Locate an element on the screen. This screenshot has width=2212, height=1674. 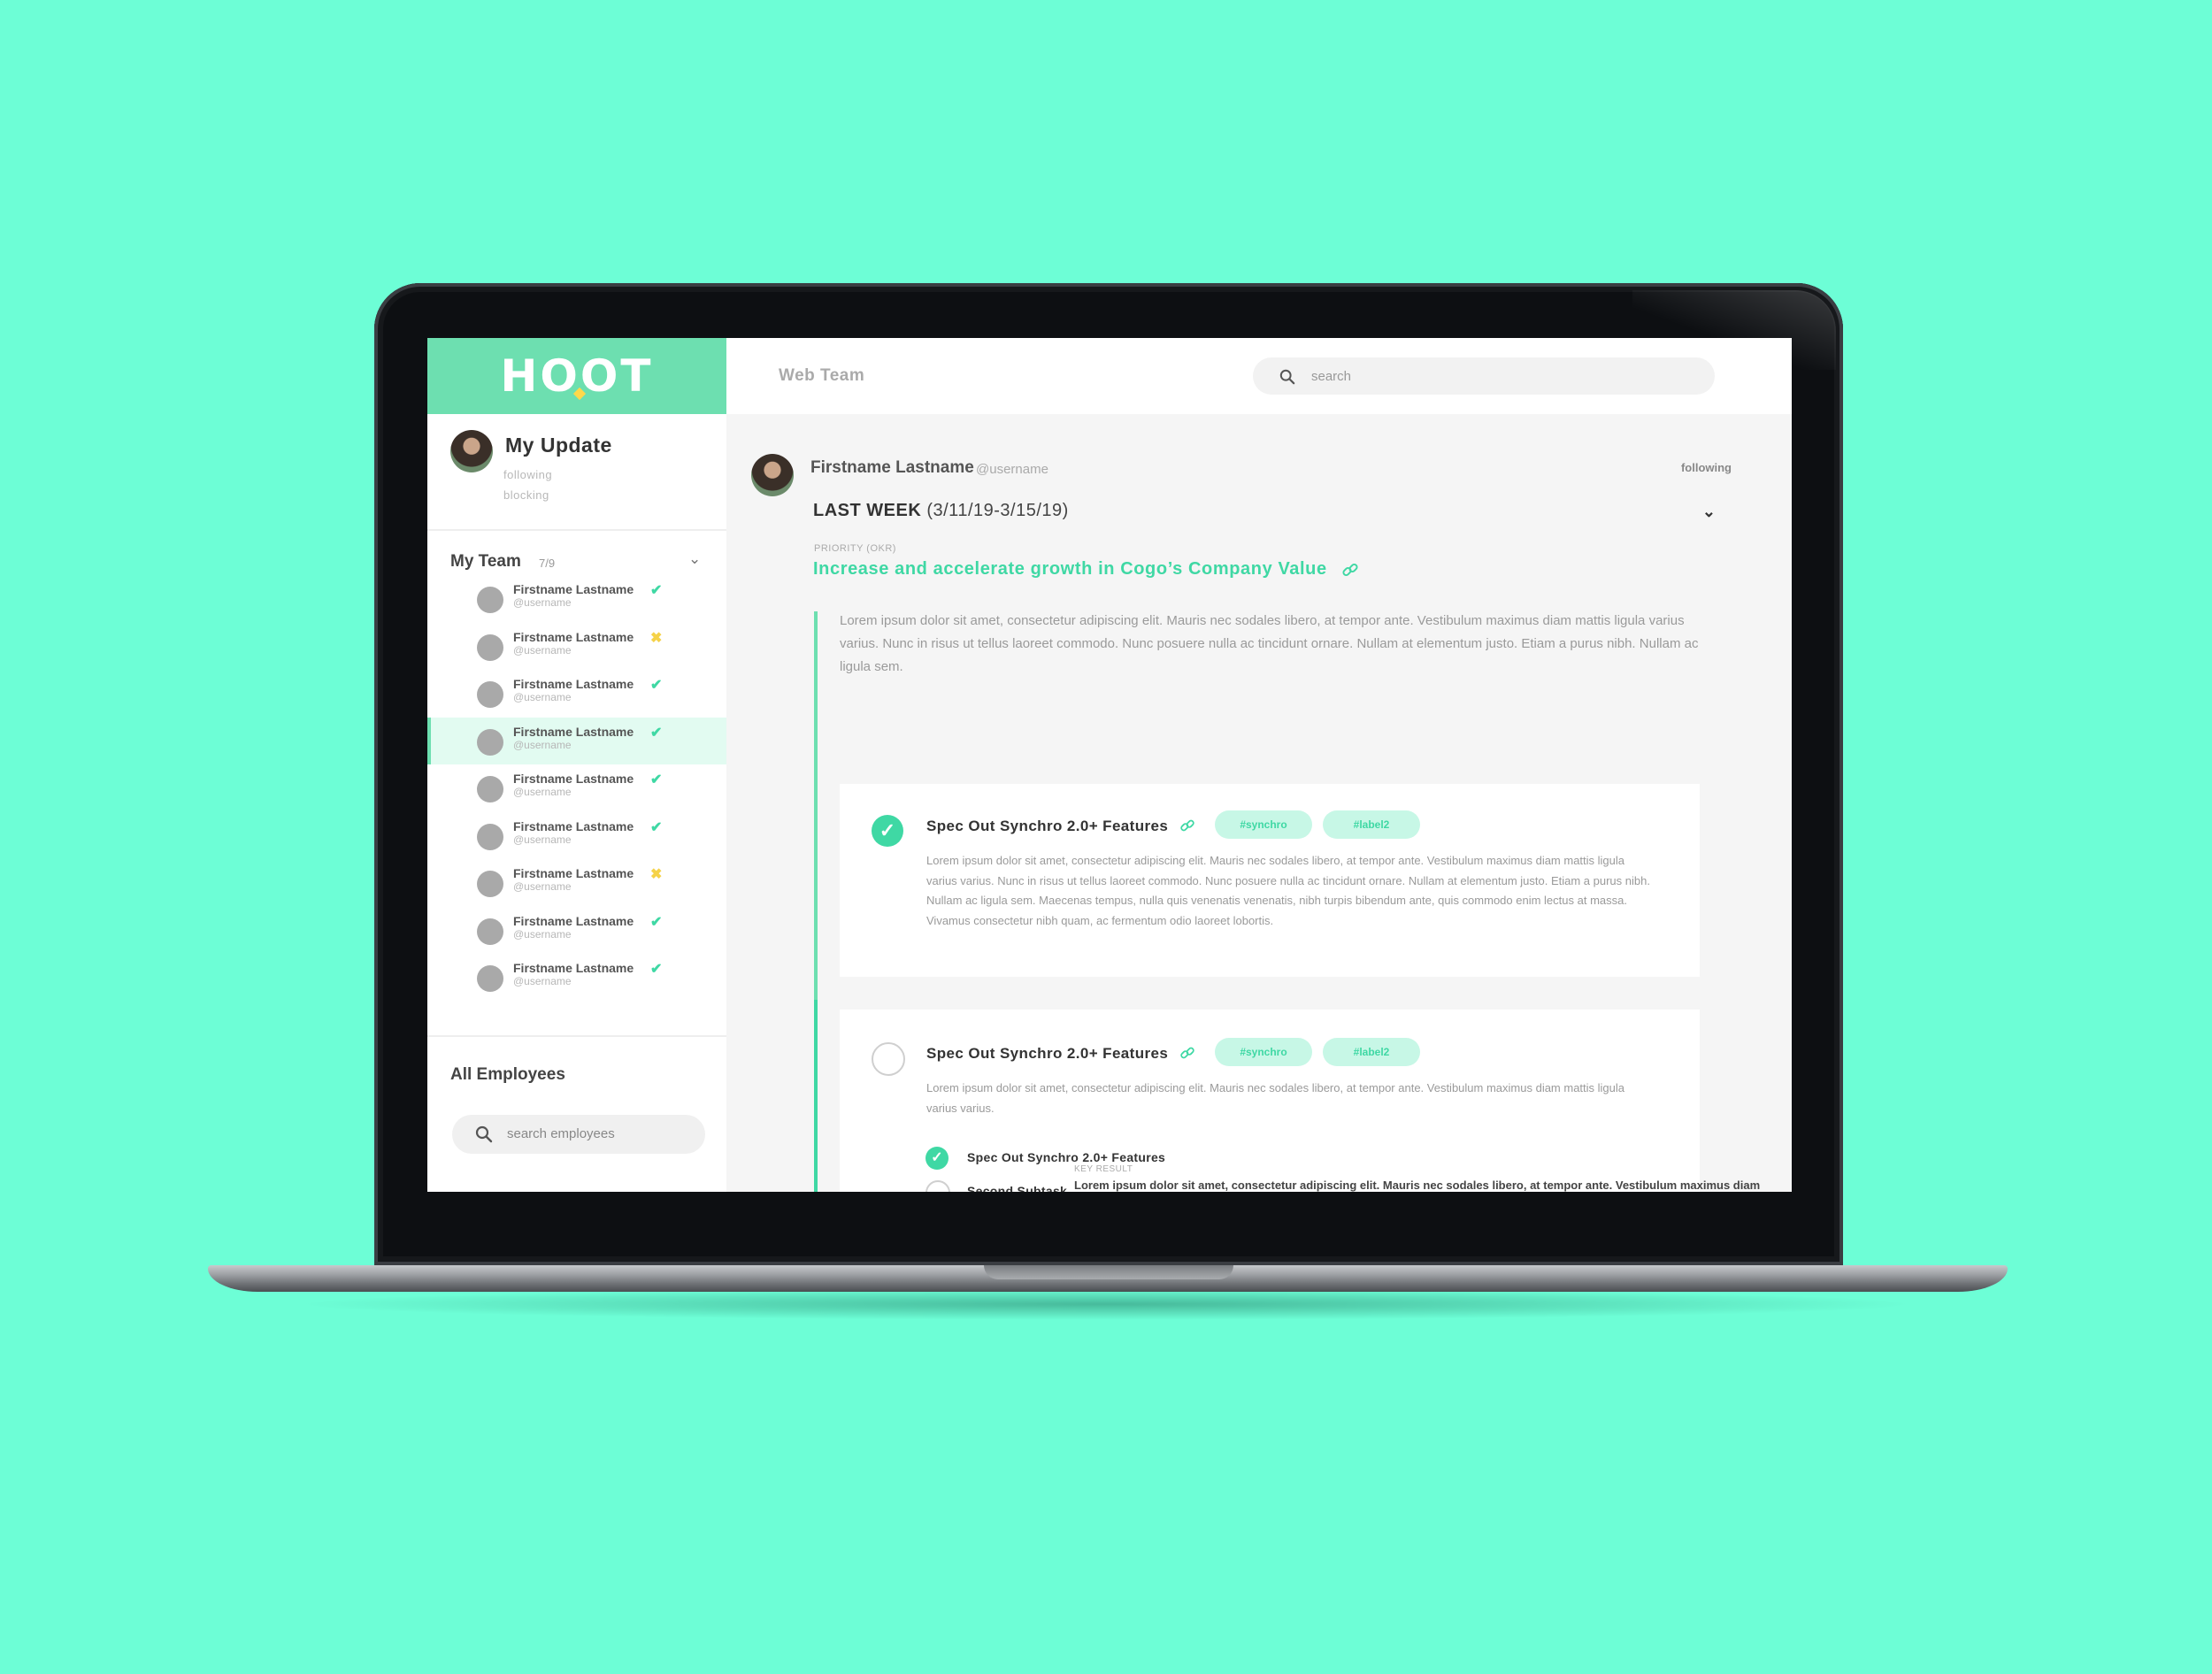
my-team-title: My Team is located at coordinates (486, 561).